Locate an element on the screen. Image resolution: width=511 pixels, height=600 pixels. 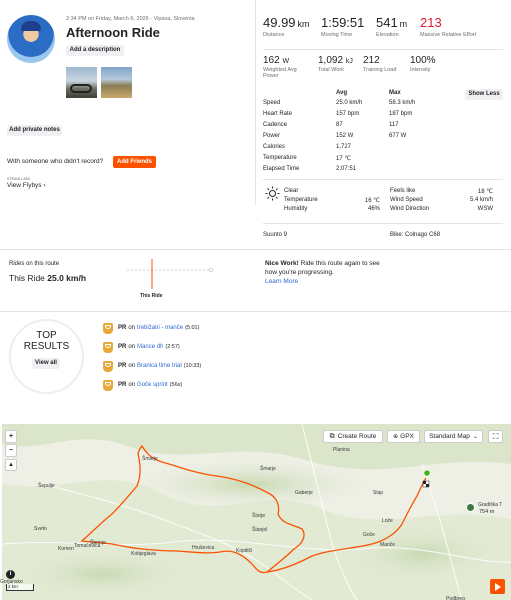
top-result-item: PR on Branica time trial (10:33) is located at coordinates (152, 366).